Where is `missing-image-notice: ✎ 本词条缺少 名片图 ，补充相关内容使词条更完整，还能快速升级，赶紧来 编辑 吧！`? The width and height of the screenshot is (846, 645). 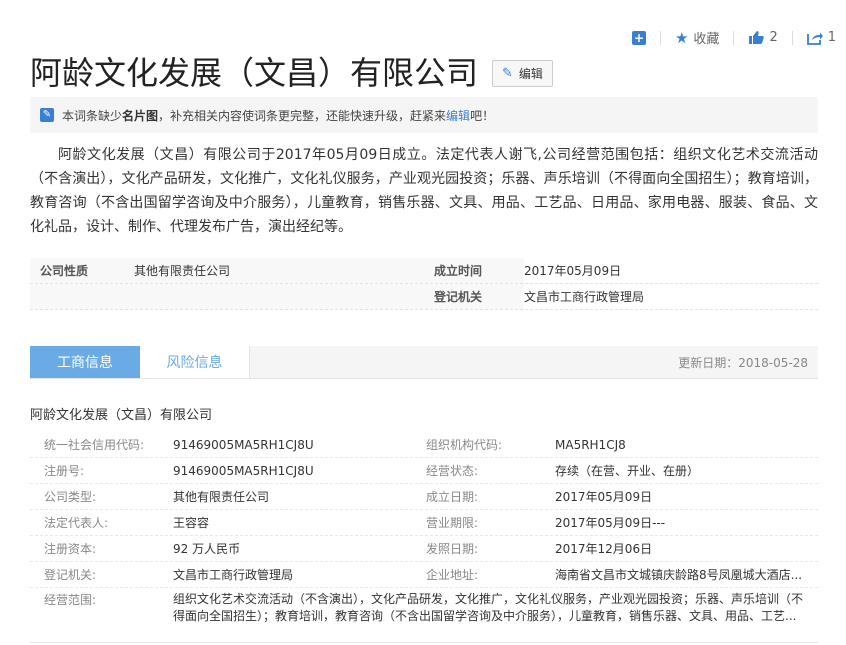
missing-image-notice: ✎ 本词条缺少 名片图 ，补充相关内容使词条更完整，还能快速升级，赶紧来 编辑 吧！ is located at coordinates (424, 115).